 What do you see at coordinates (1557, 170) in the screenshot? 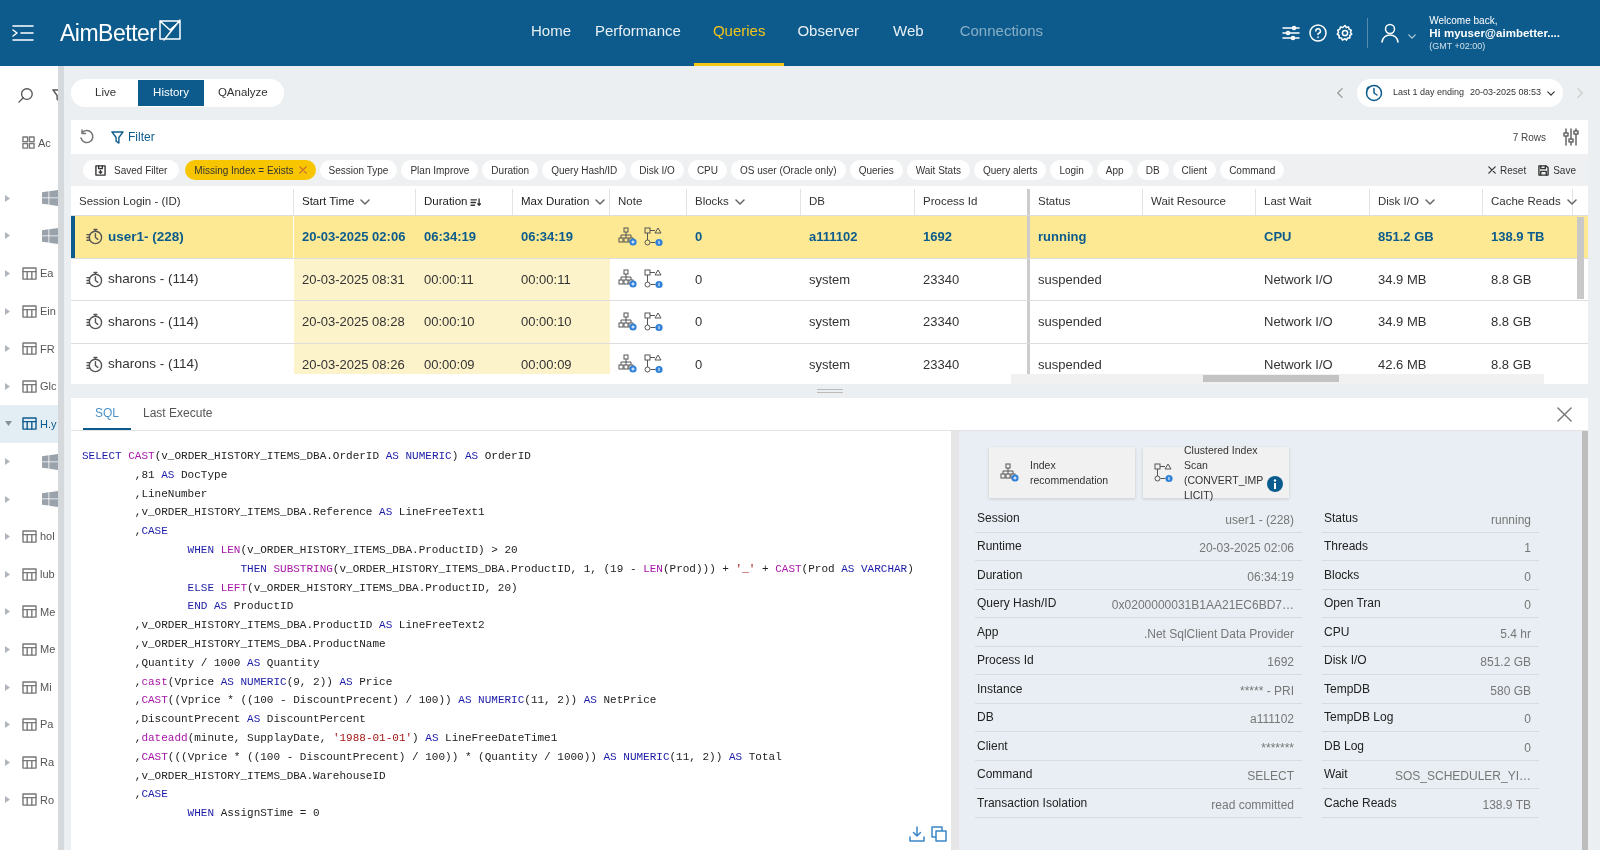
I see `save-button: Save` at bounding box center [1557, 170].